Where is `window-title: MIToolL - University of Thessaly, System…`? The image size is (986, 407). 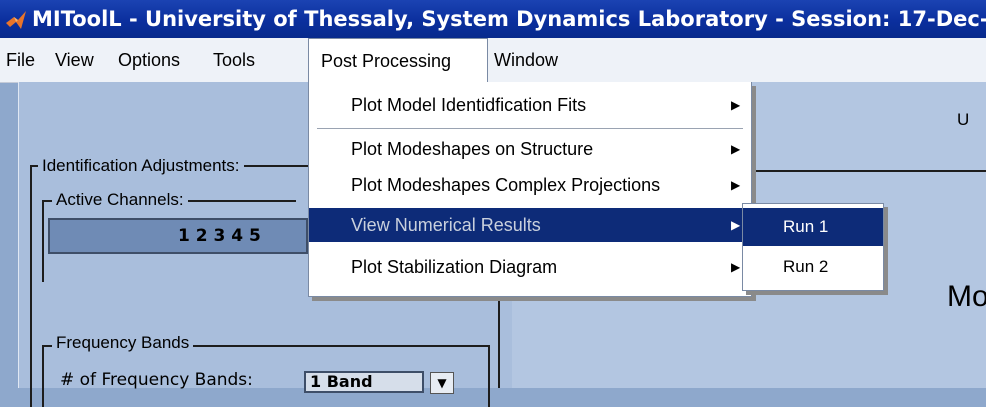 window-title: MIToolL - University of Thessaly, System… is located at coordinates (509, 19).